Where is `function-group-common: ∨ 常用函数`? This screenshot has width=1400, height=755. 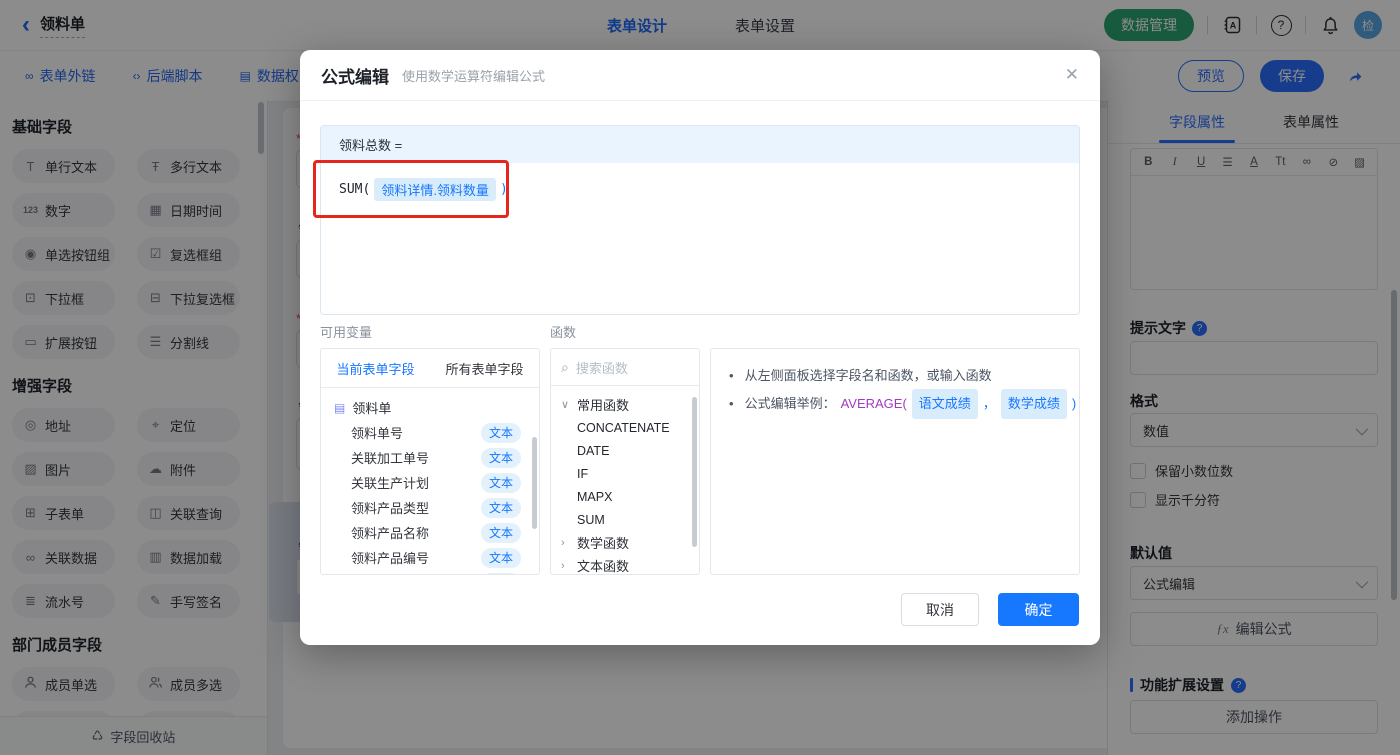 function-group-common: ∨ 常用函数 is located at coordinates (625, 404).